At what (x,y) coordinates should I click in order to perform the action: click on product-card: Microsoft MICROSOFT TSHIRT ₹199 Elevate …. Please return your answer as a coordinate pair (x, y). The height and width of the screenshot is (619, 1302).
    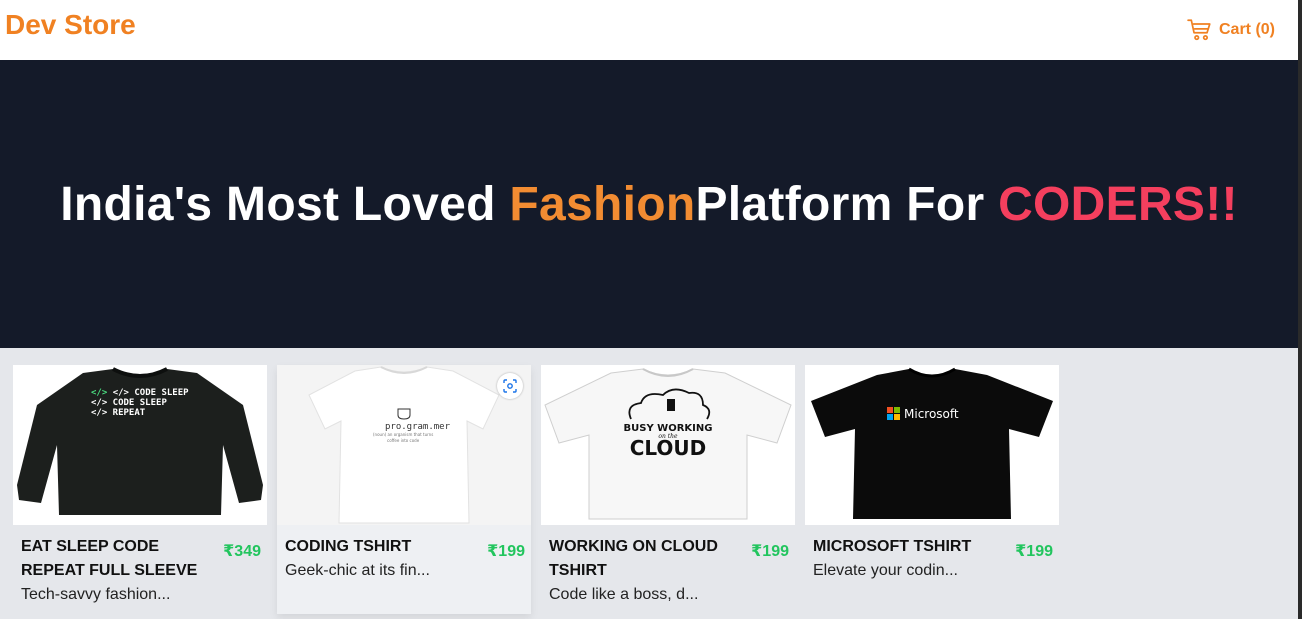
    Looking at the image, I should click on (932, 492).